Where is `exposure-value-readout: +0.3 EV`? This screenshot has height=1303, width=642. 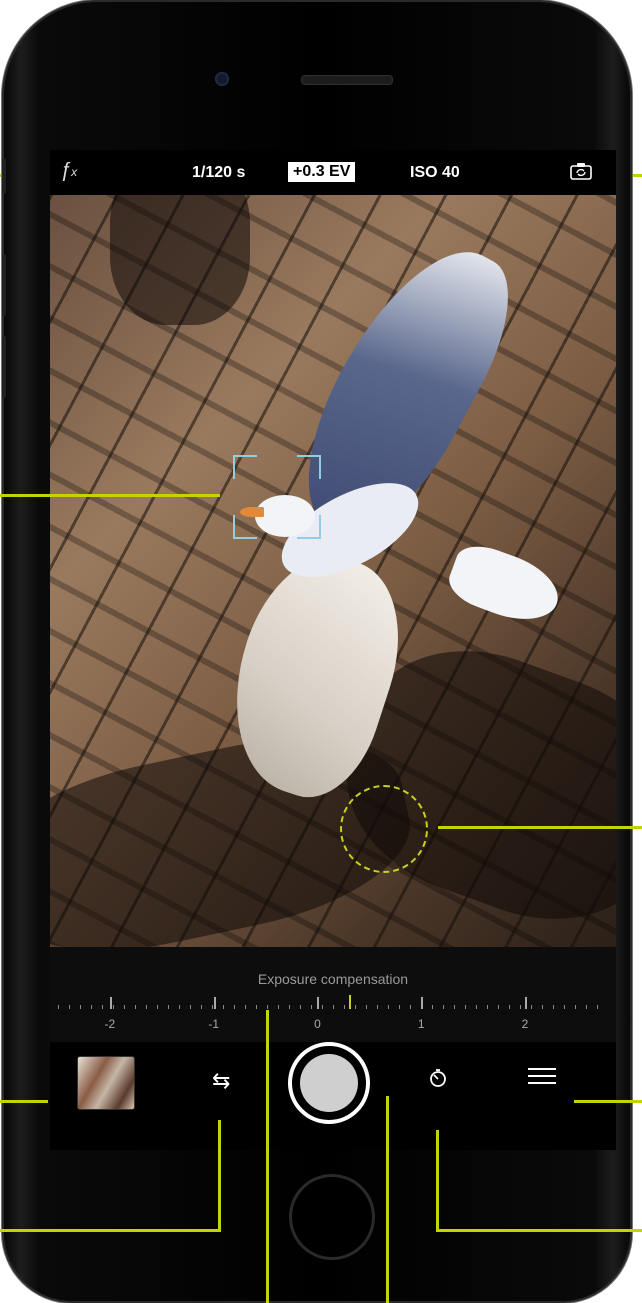 exposure-value-readout: +0.3 EV is located at coordinates (322, 172).